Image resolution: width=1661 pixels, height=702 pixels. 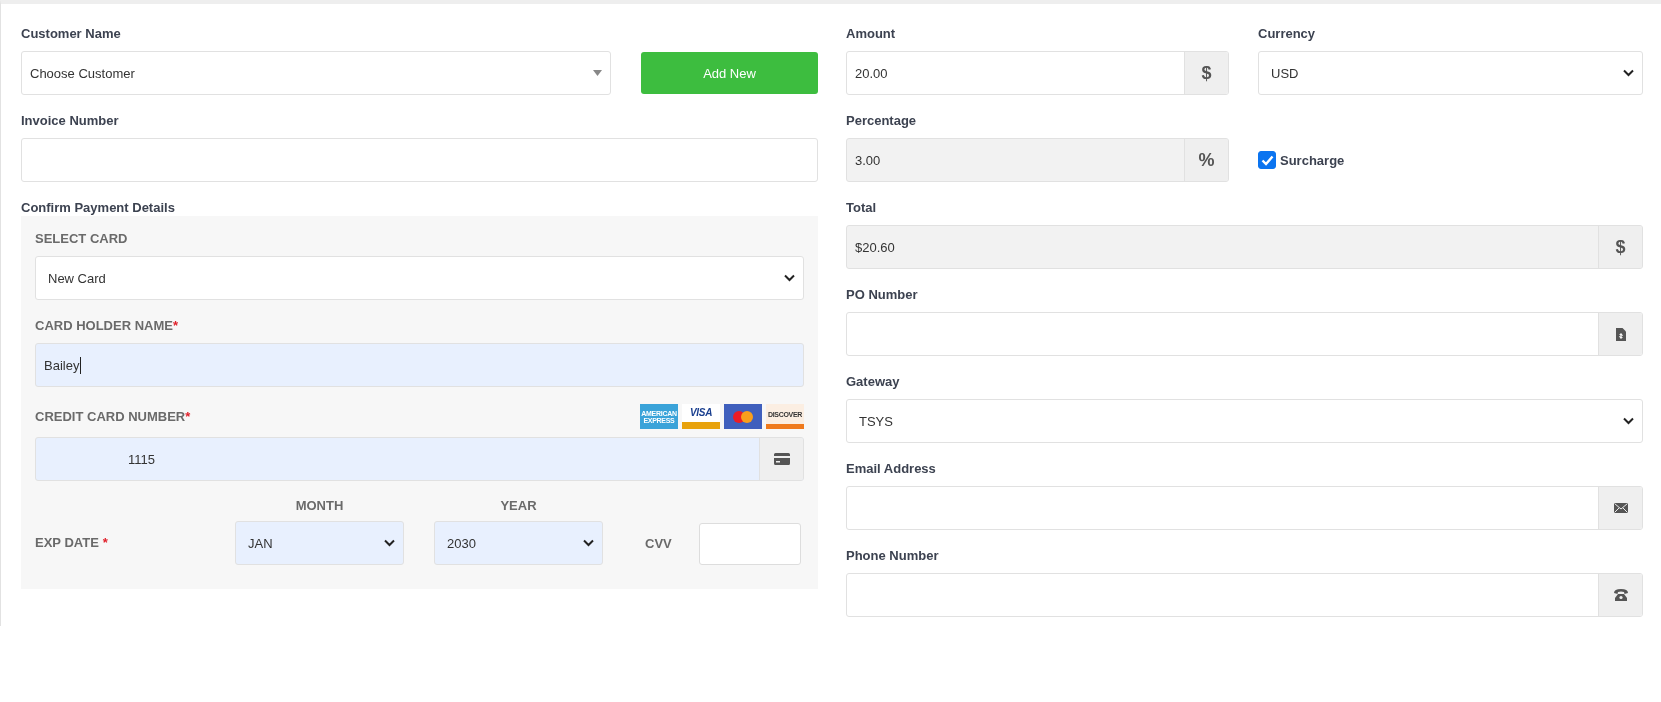 What do you see at coordinates (141, 459) in the screenshot?
I see `field-value: 1115` at bounding box center [141, 459].